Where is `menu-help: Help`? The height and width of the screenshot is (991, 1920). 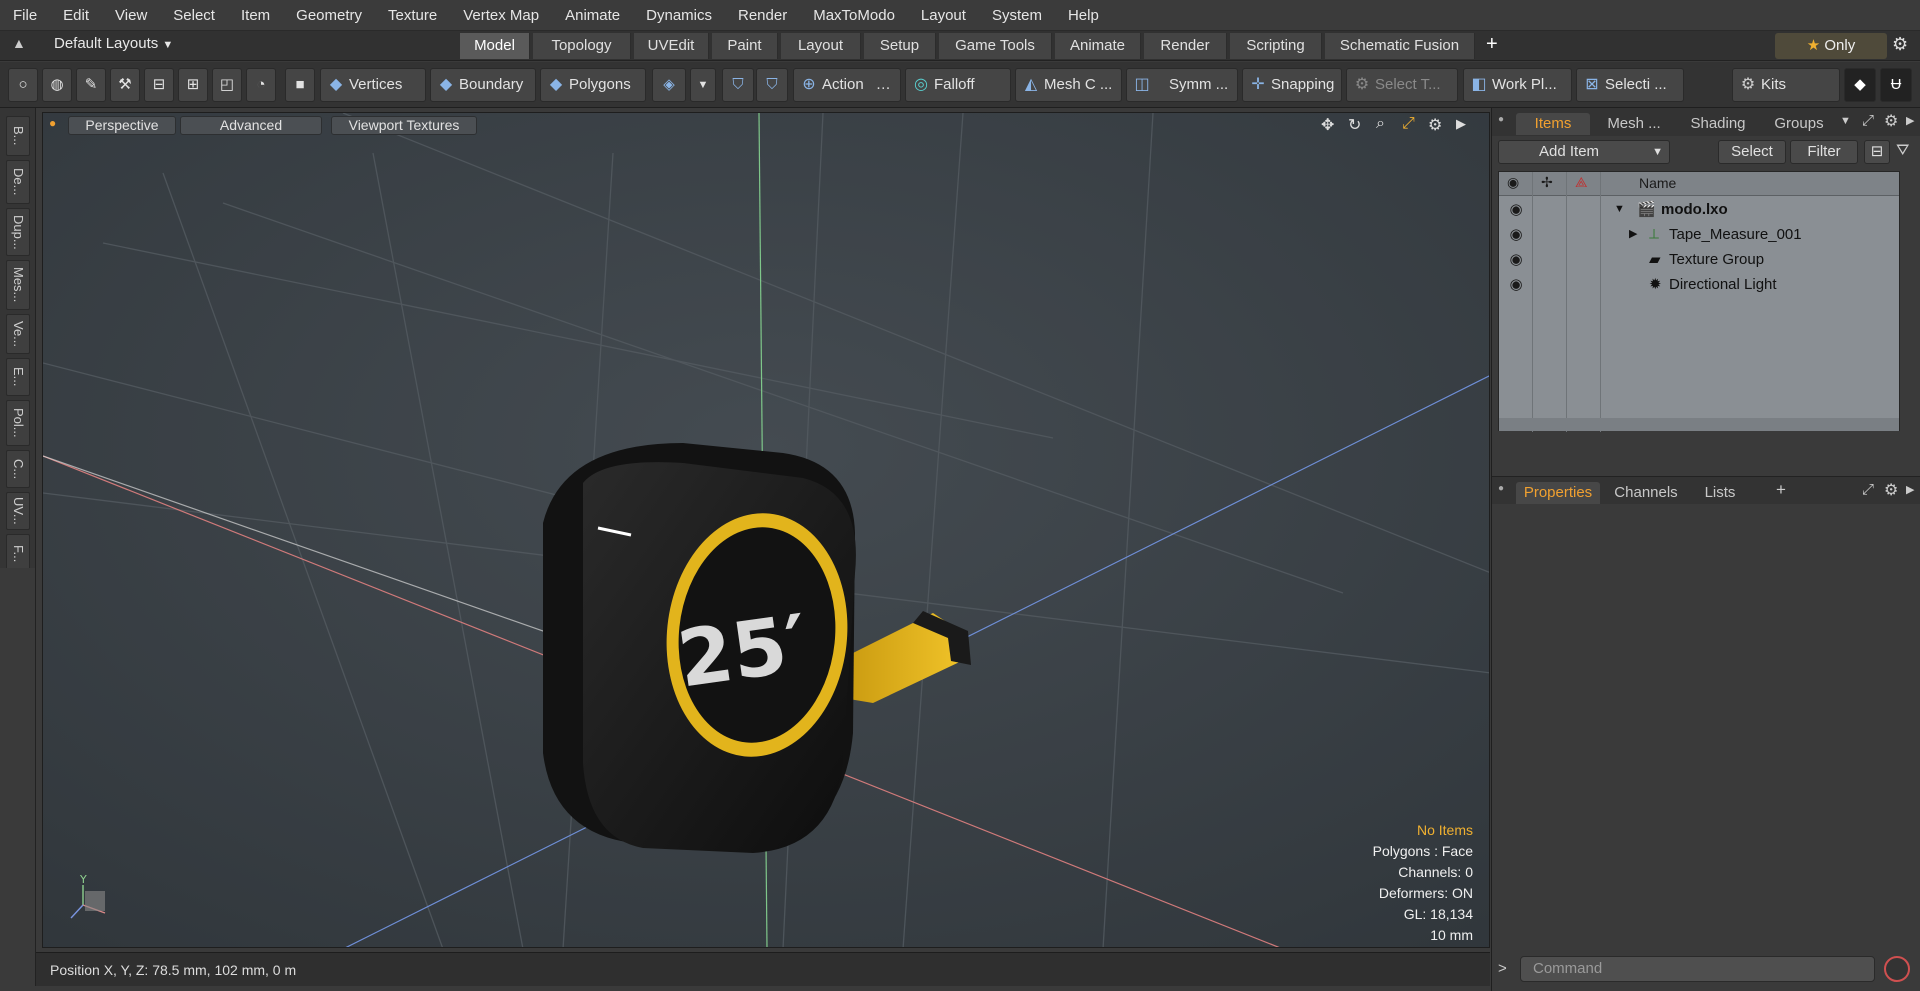
menu-help: Help is located at coordinates (1083, 15).